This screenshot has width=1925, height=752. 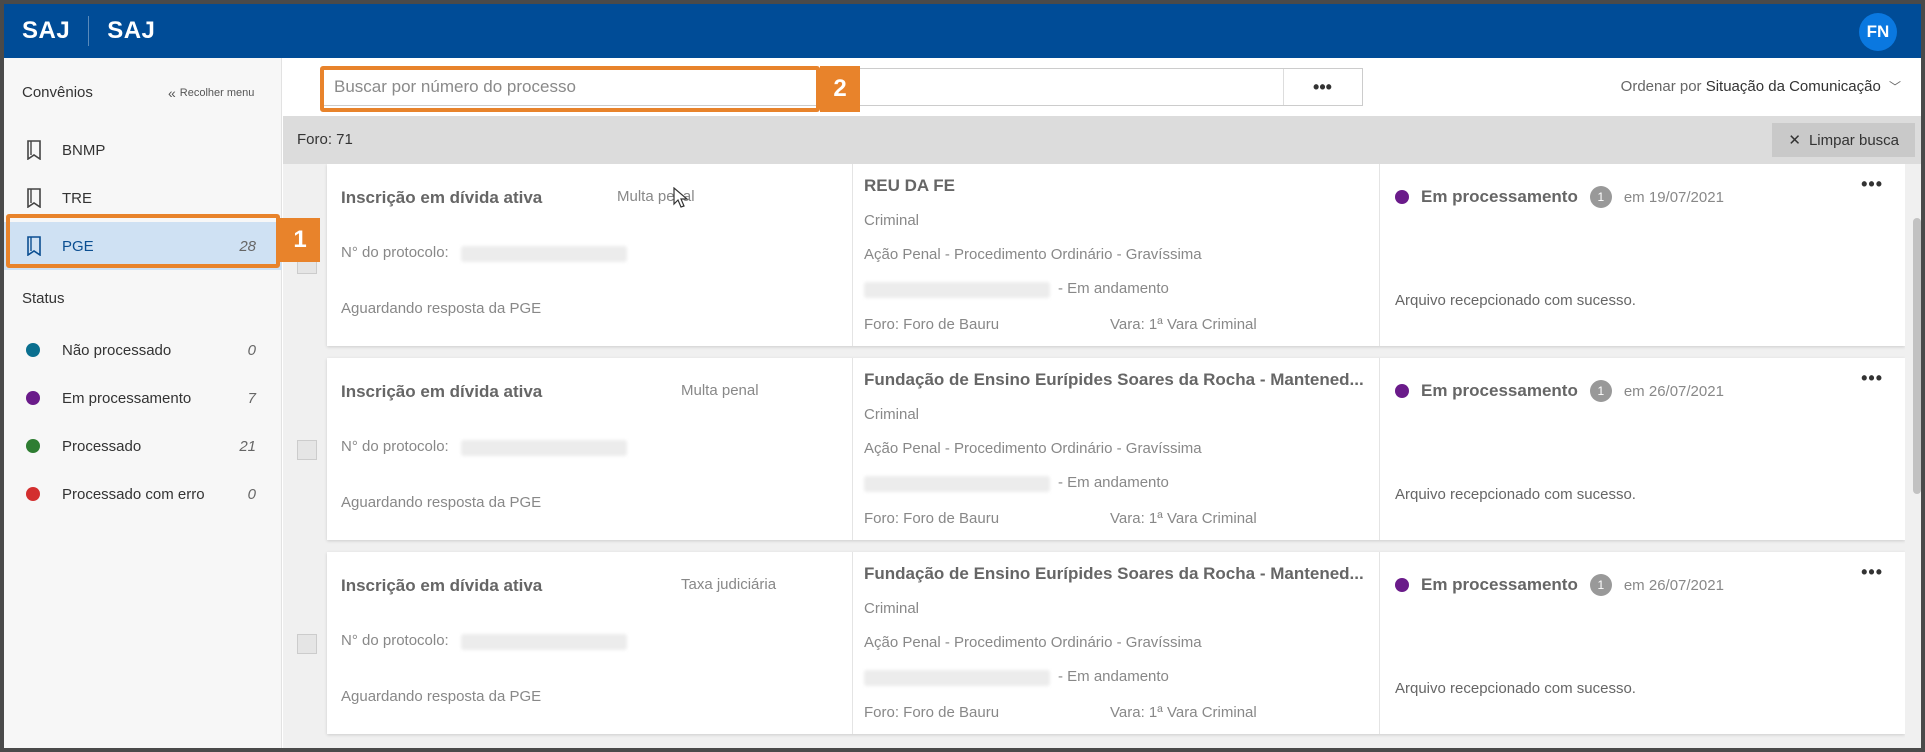 I want to click on protocol-value-redacted, so click(x=544, y=642).